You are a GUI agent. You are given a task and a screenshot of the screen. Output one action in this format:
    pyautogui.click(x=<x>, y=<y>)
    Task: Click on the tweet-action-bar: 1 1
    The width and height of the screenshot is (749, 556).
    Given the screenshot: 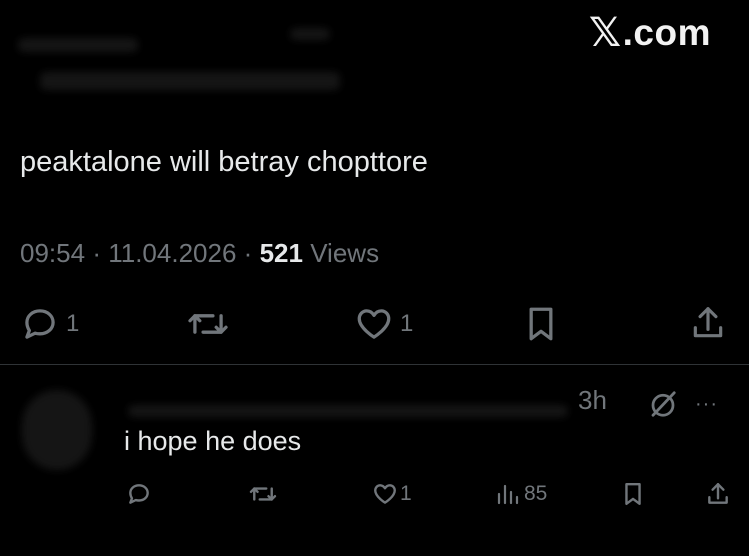 What is the action you would take?
    pyautogui.click(x=374, y=324)
    